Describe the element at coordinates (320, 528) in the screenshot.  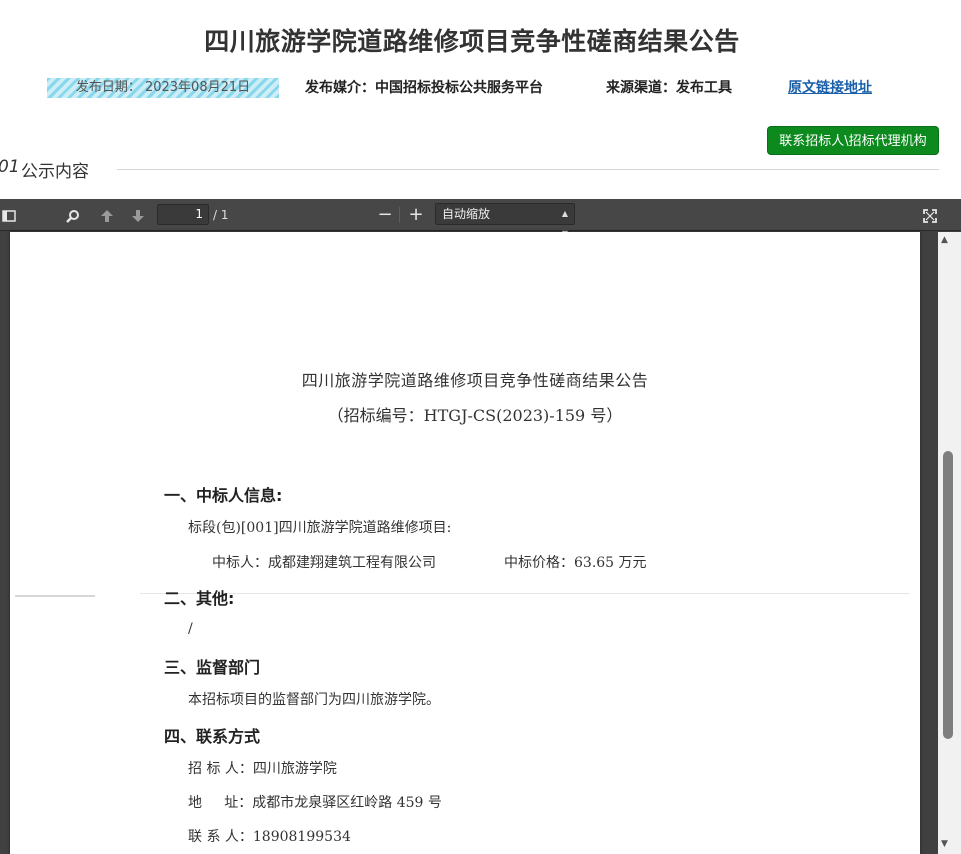
I see `lot-info: 标段(包)[001]四川旅游学院道路维修项目:` at that location.